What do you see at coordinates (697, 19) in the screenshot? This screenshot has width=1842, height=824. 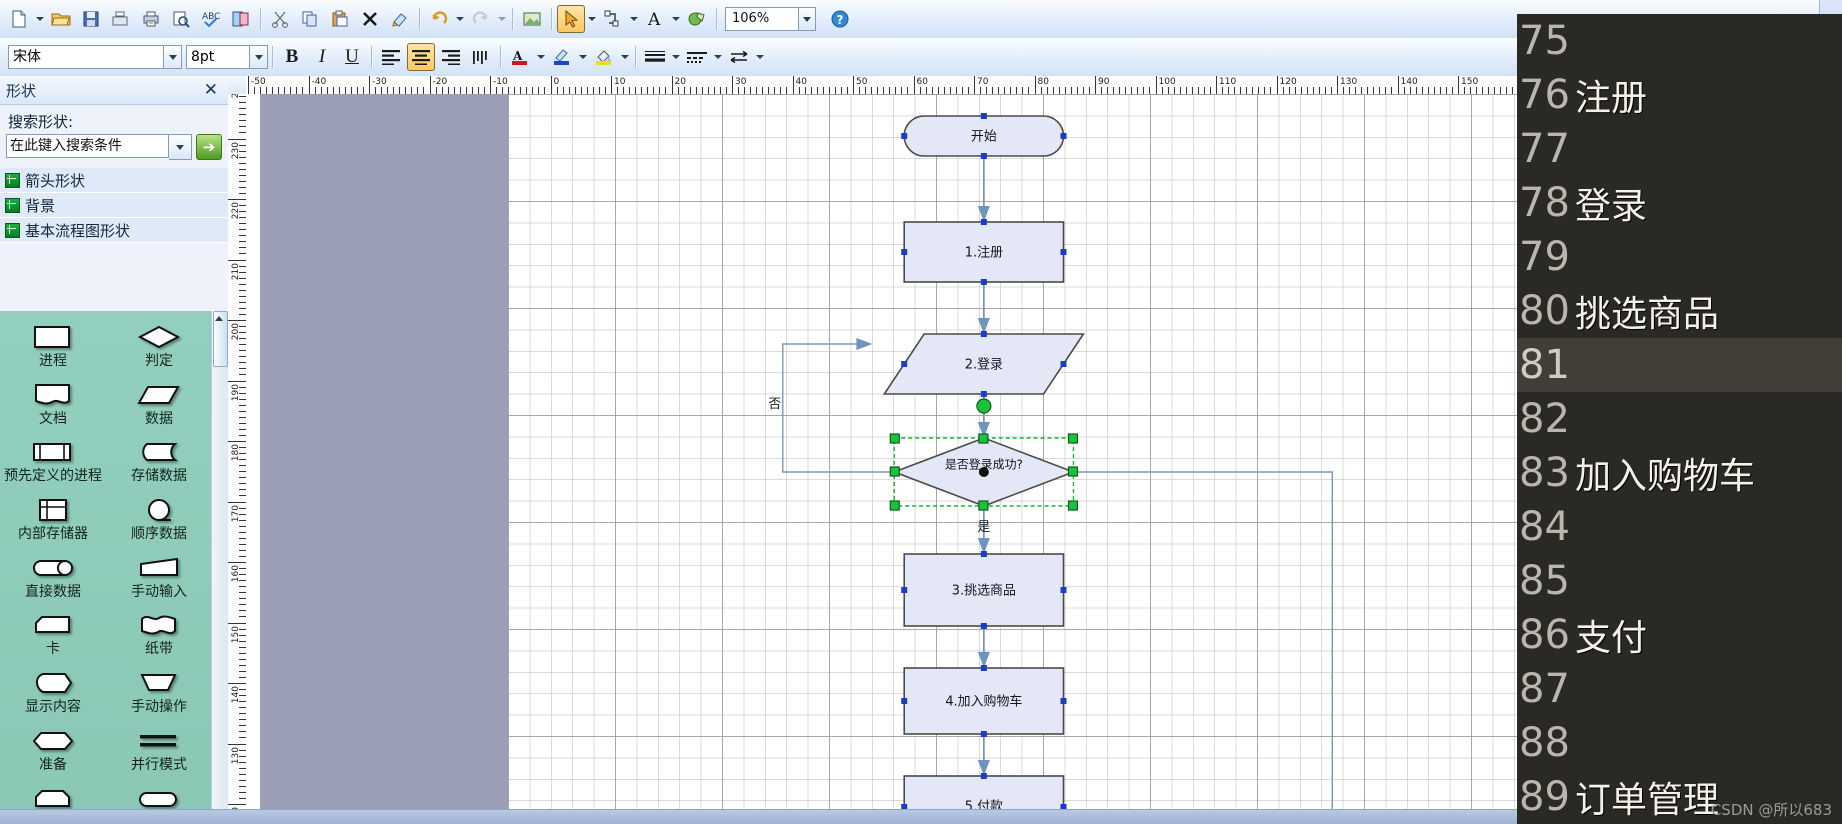 I see `theme-icon` at bounding box center [697, 19].